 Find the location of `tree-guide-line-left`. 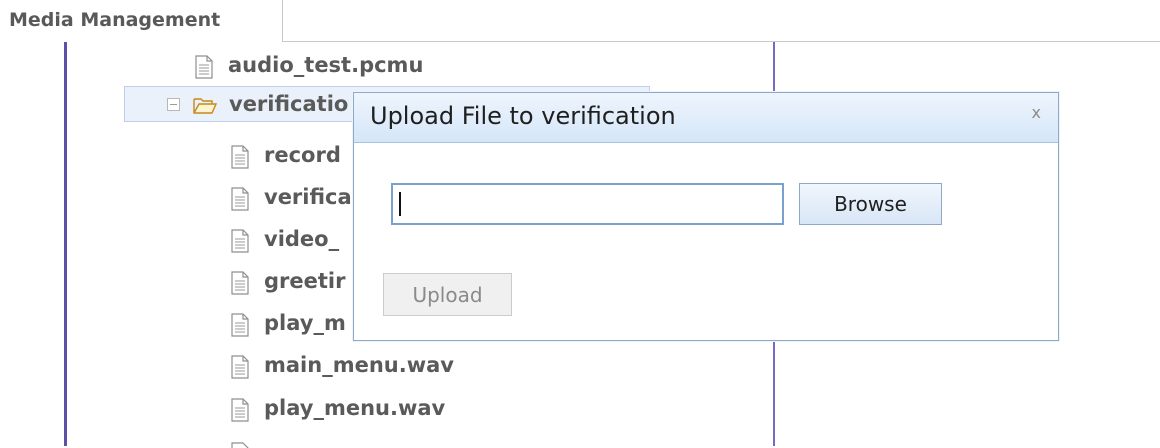

tree-guide-line-left is located at coordinates (65, 244).